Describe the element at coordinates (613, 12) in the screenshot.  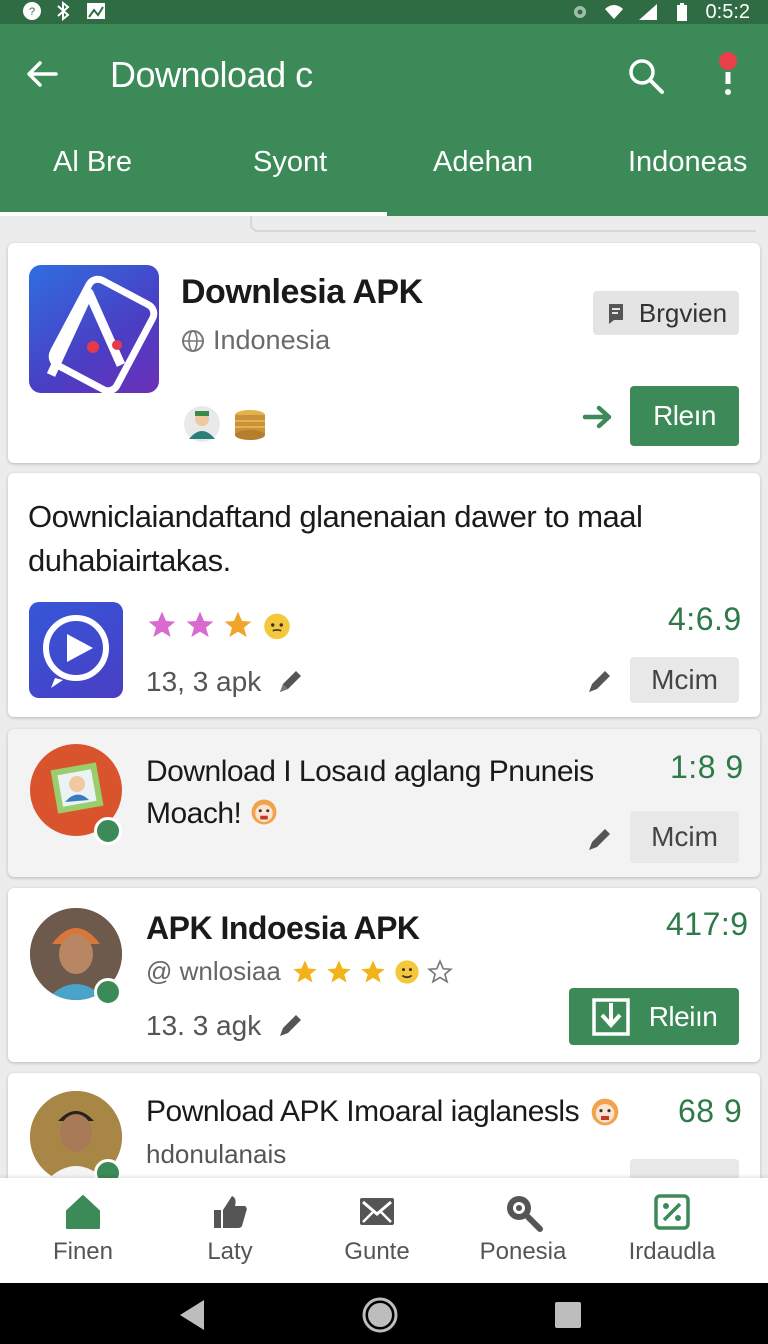
I see `wifi-icon` at that location.